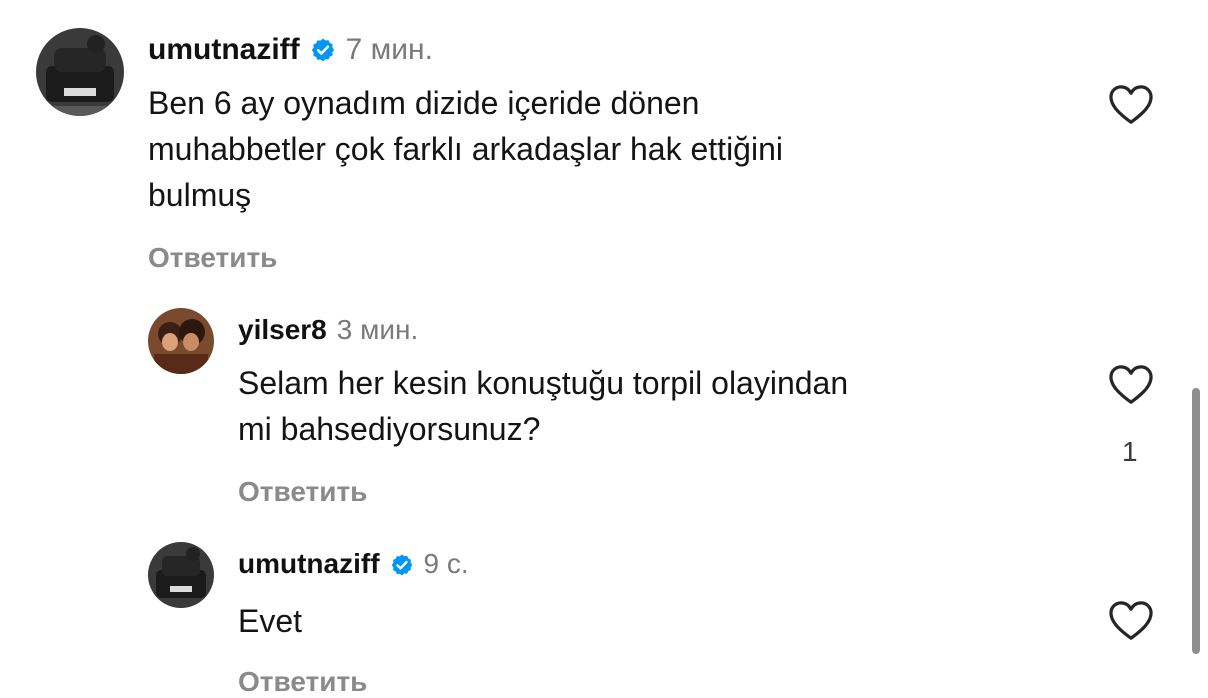 This screenshot has height=698, width=1208. I want to click on comment-meta: umutnaziff 7 мин., so click(290, 50).